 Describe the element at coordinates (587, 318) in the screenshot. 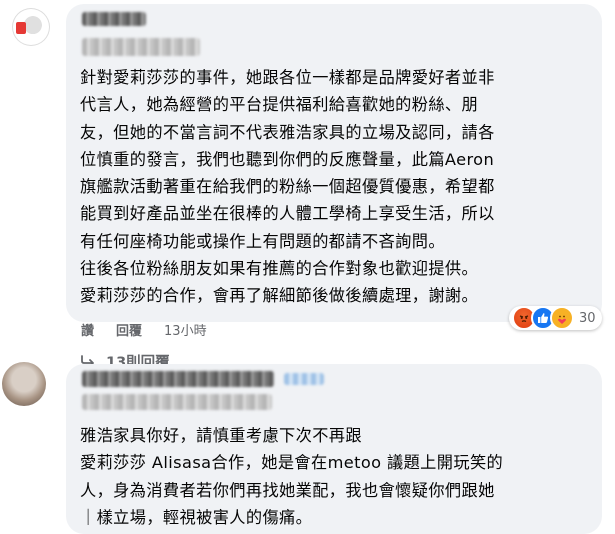

I see `reaction-count: 30` at that location.